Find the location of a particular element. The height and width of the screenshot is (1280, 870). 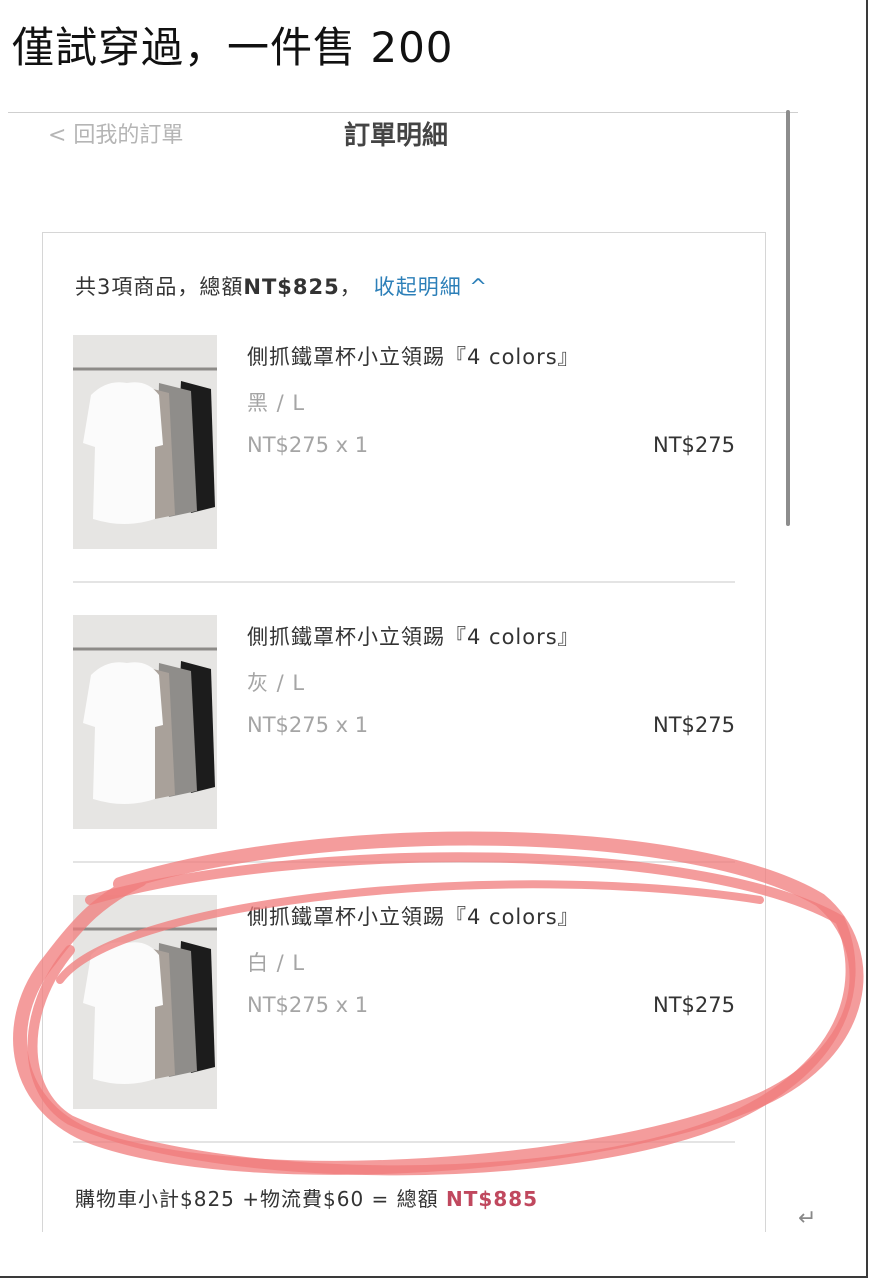

item-variant: 灰 / L is located at coordinates (276, 683).